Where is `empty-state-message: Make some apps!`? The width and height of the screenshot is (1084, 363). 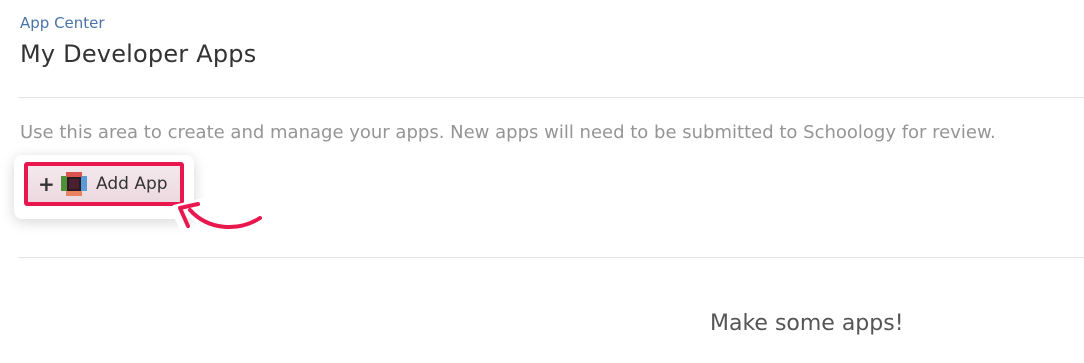 empty-state-message: Make some apps! is located at coordinates (807, 323).